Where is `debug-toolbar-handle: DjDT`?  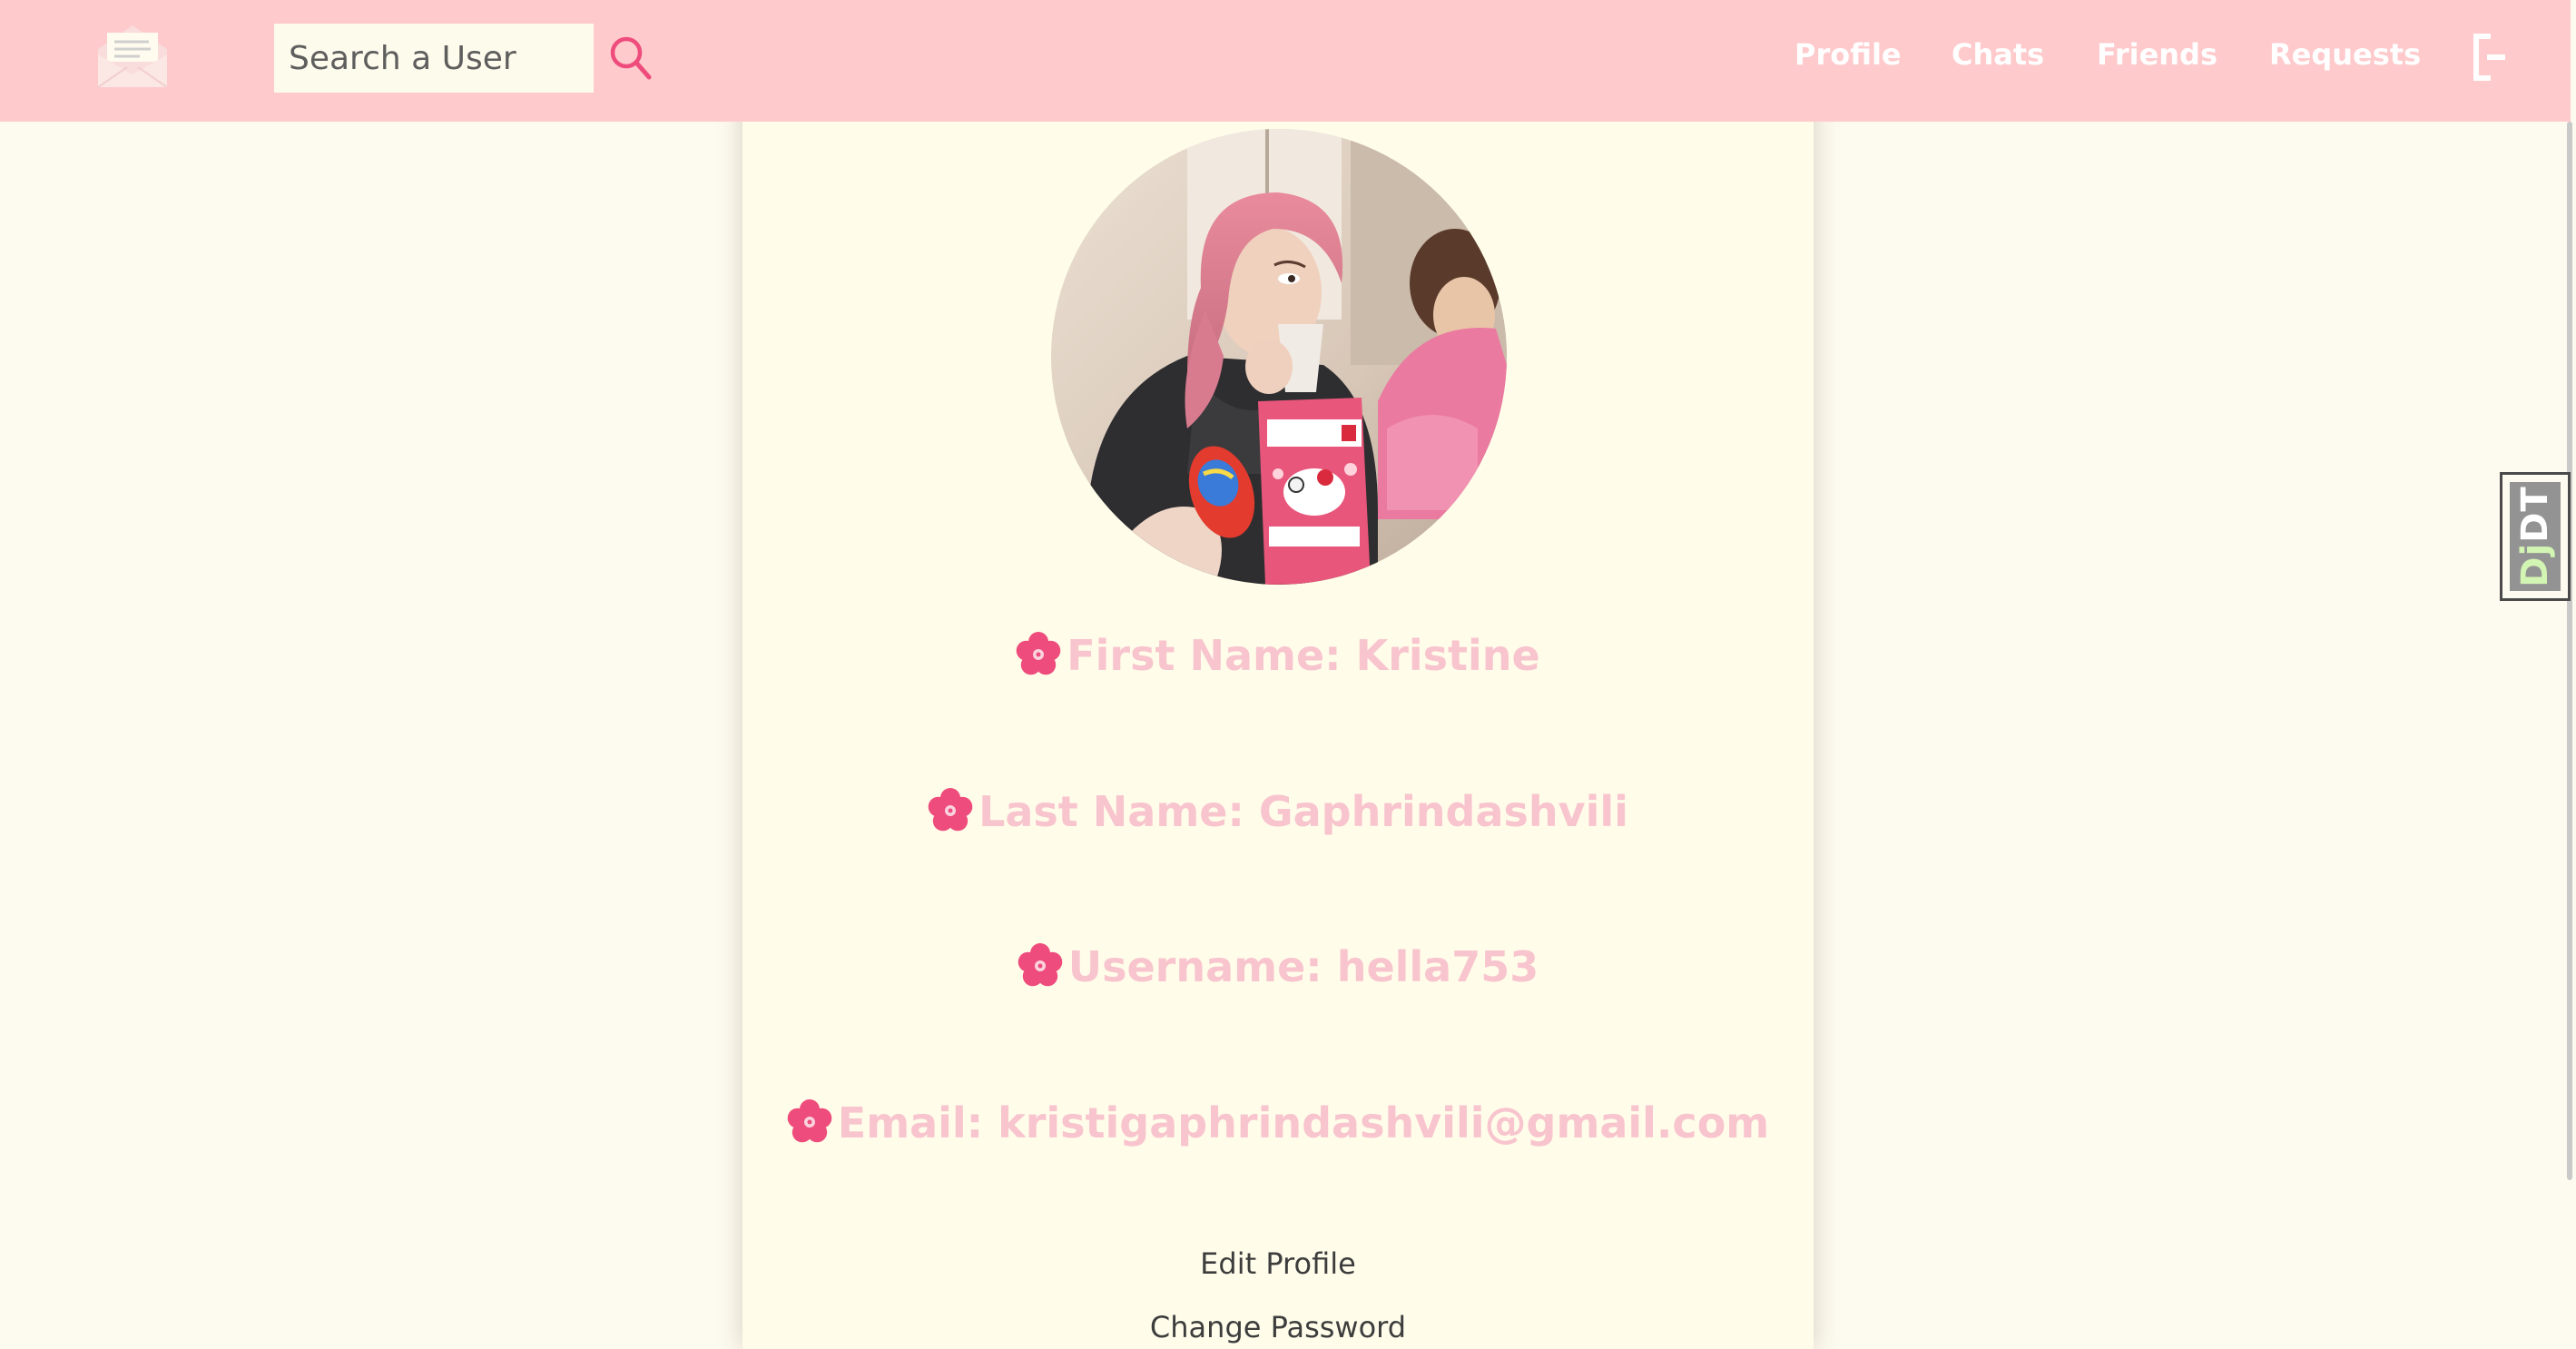
debug-toolbar-handle: DjDT is located at coordinates (2535, 536).